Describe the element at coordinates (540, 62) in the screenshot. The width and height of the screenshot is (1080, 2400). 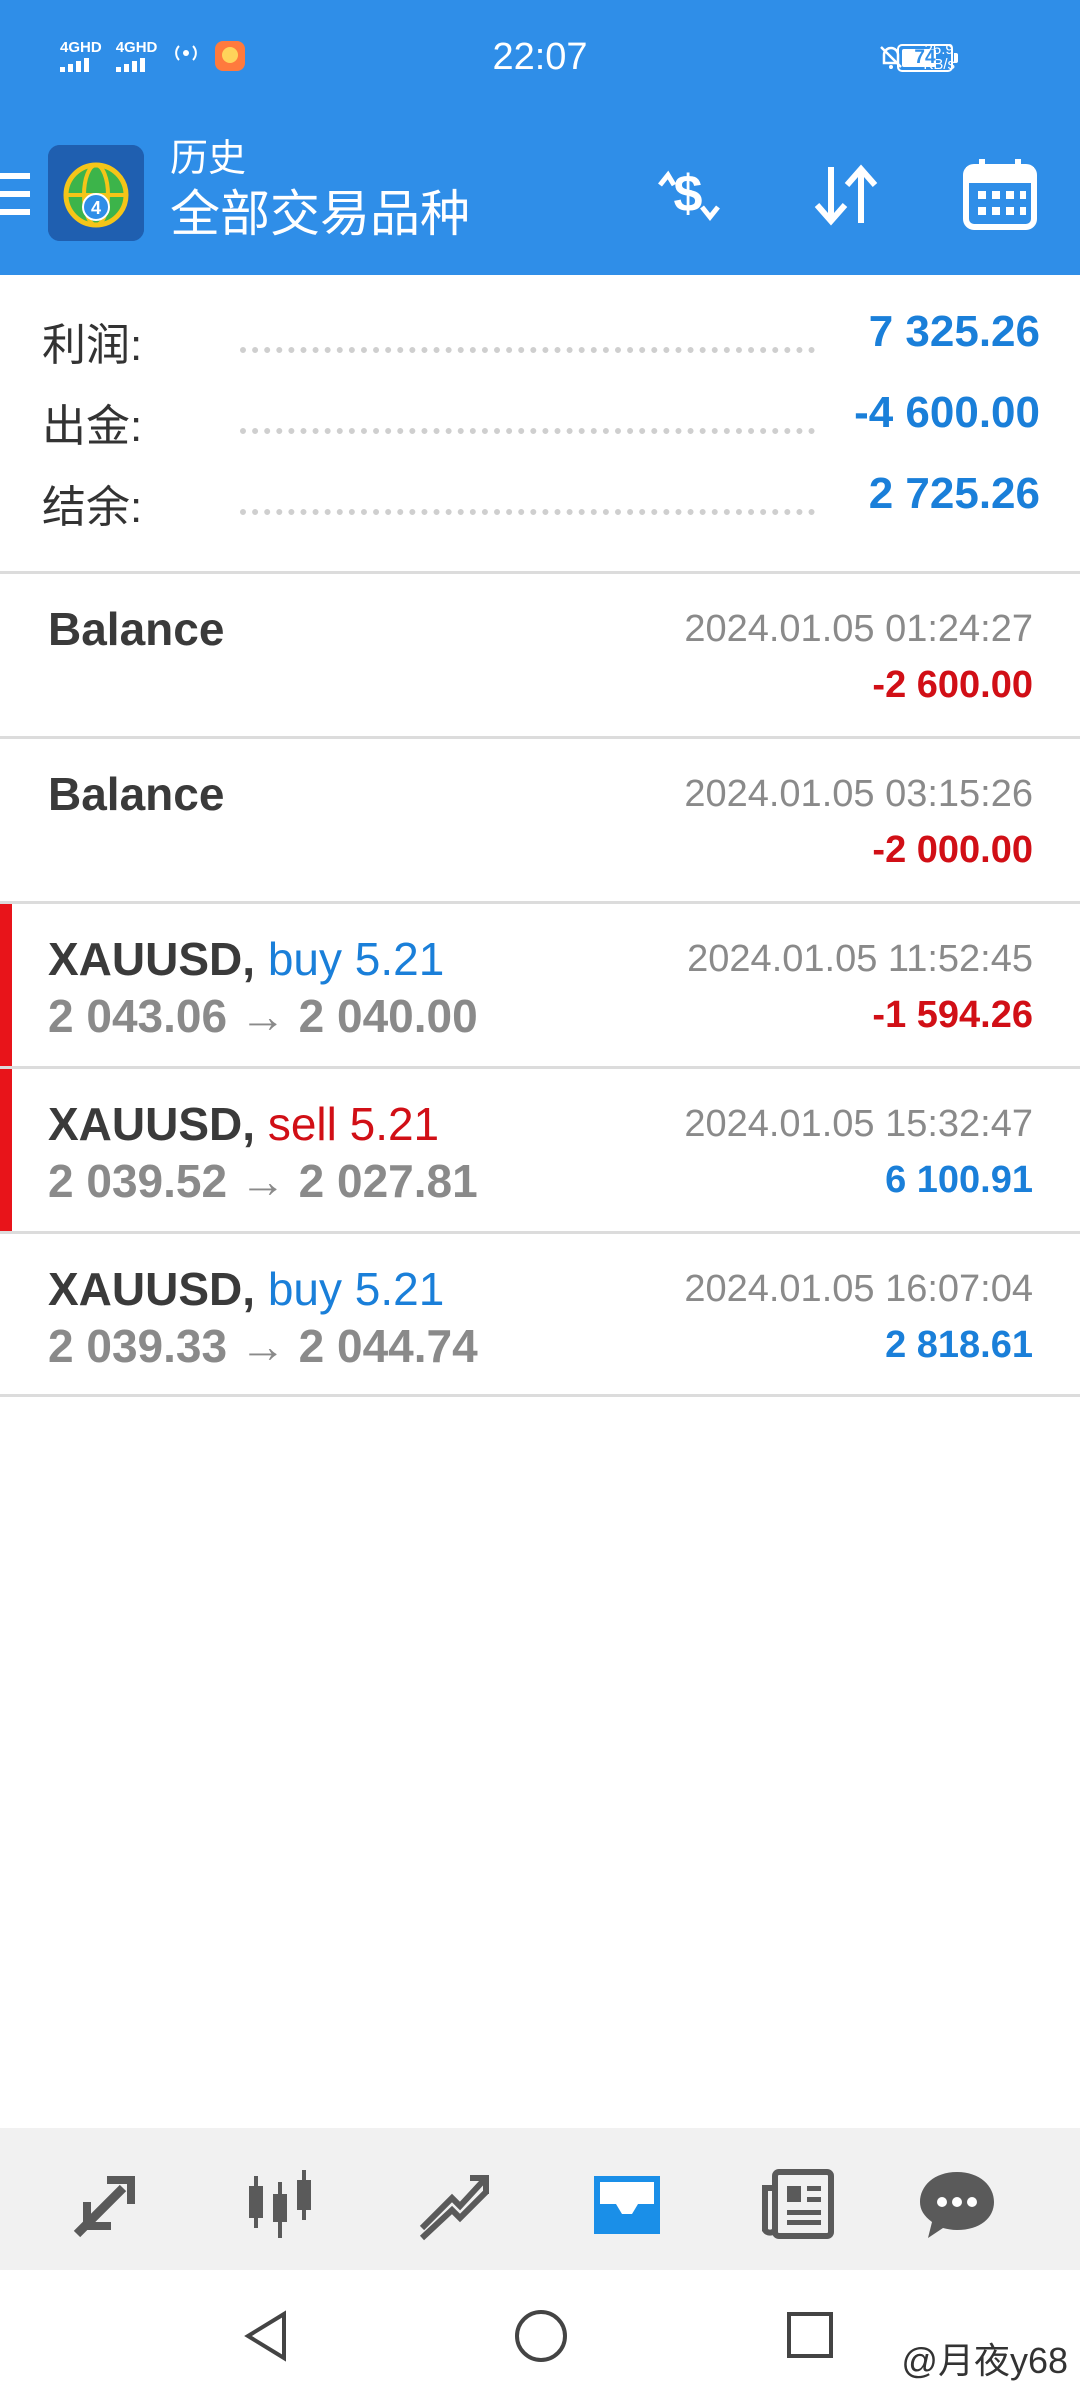
I see `status-bar: 4GHD 4GHD 22:07 25.9 KB/s 74` at that location.